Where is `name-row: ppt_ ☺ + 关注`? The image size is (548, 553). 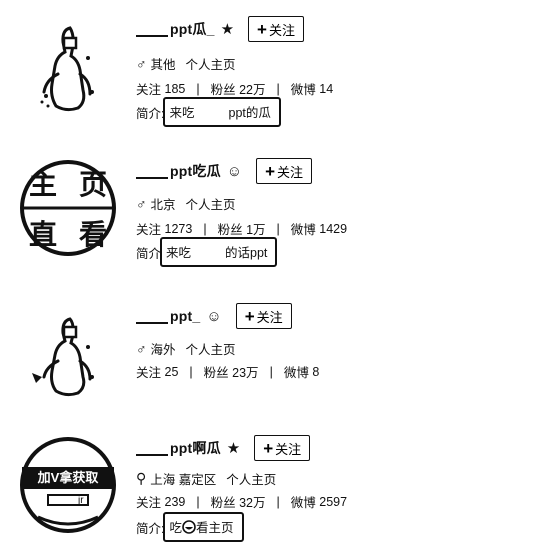 name-row: ppt_ ☺ + 关注 is located at coordinates (214, 316).